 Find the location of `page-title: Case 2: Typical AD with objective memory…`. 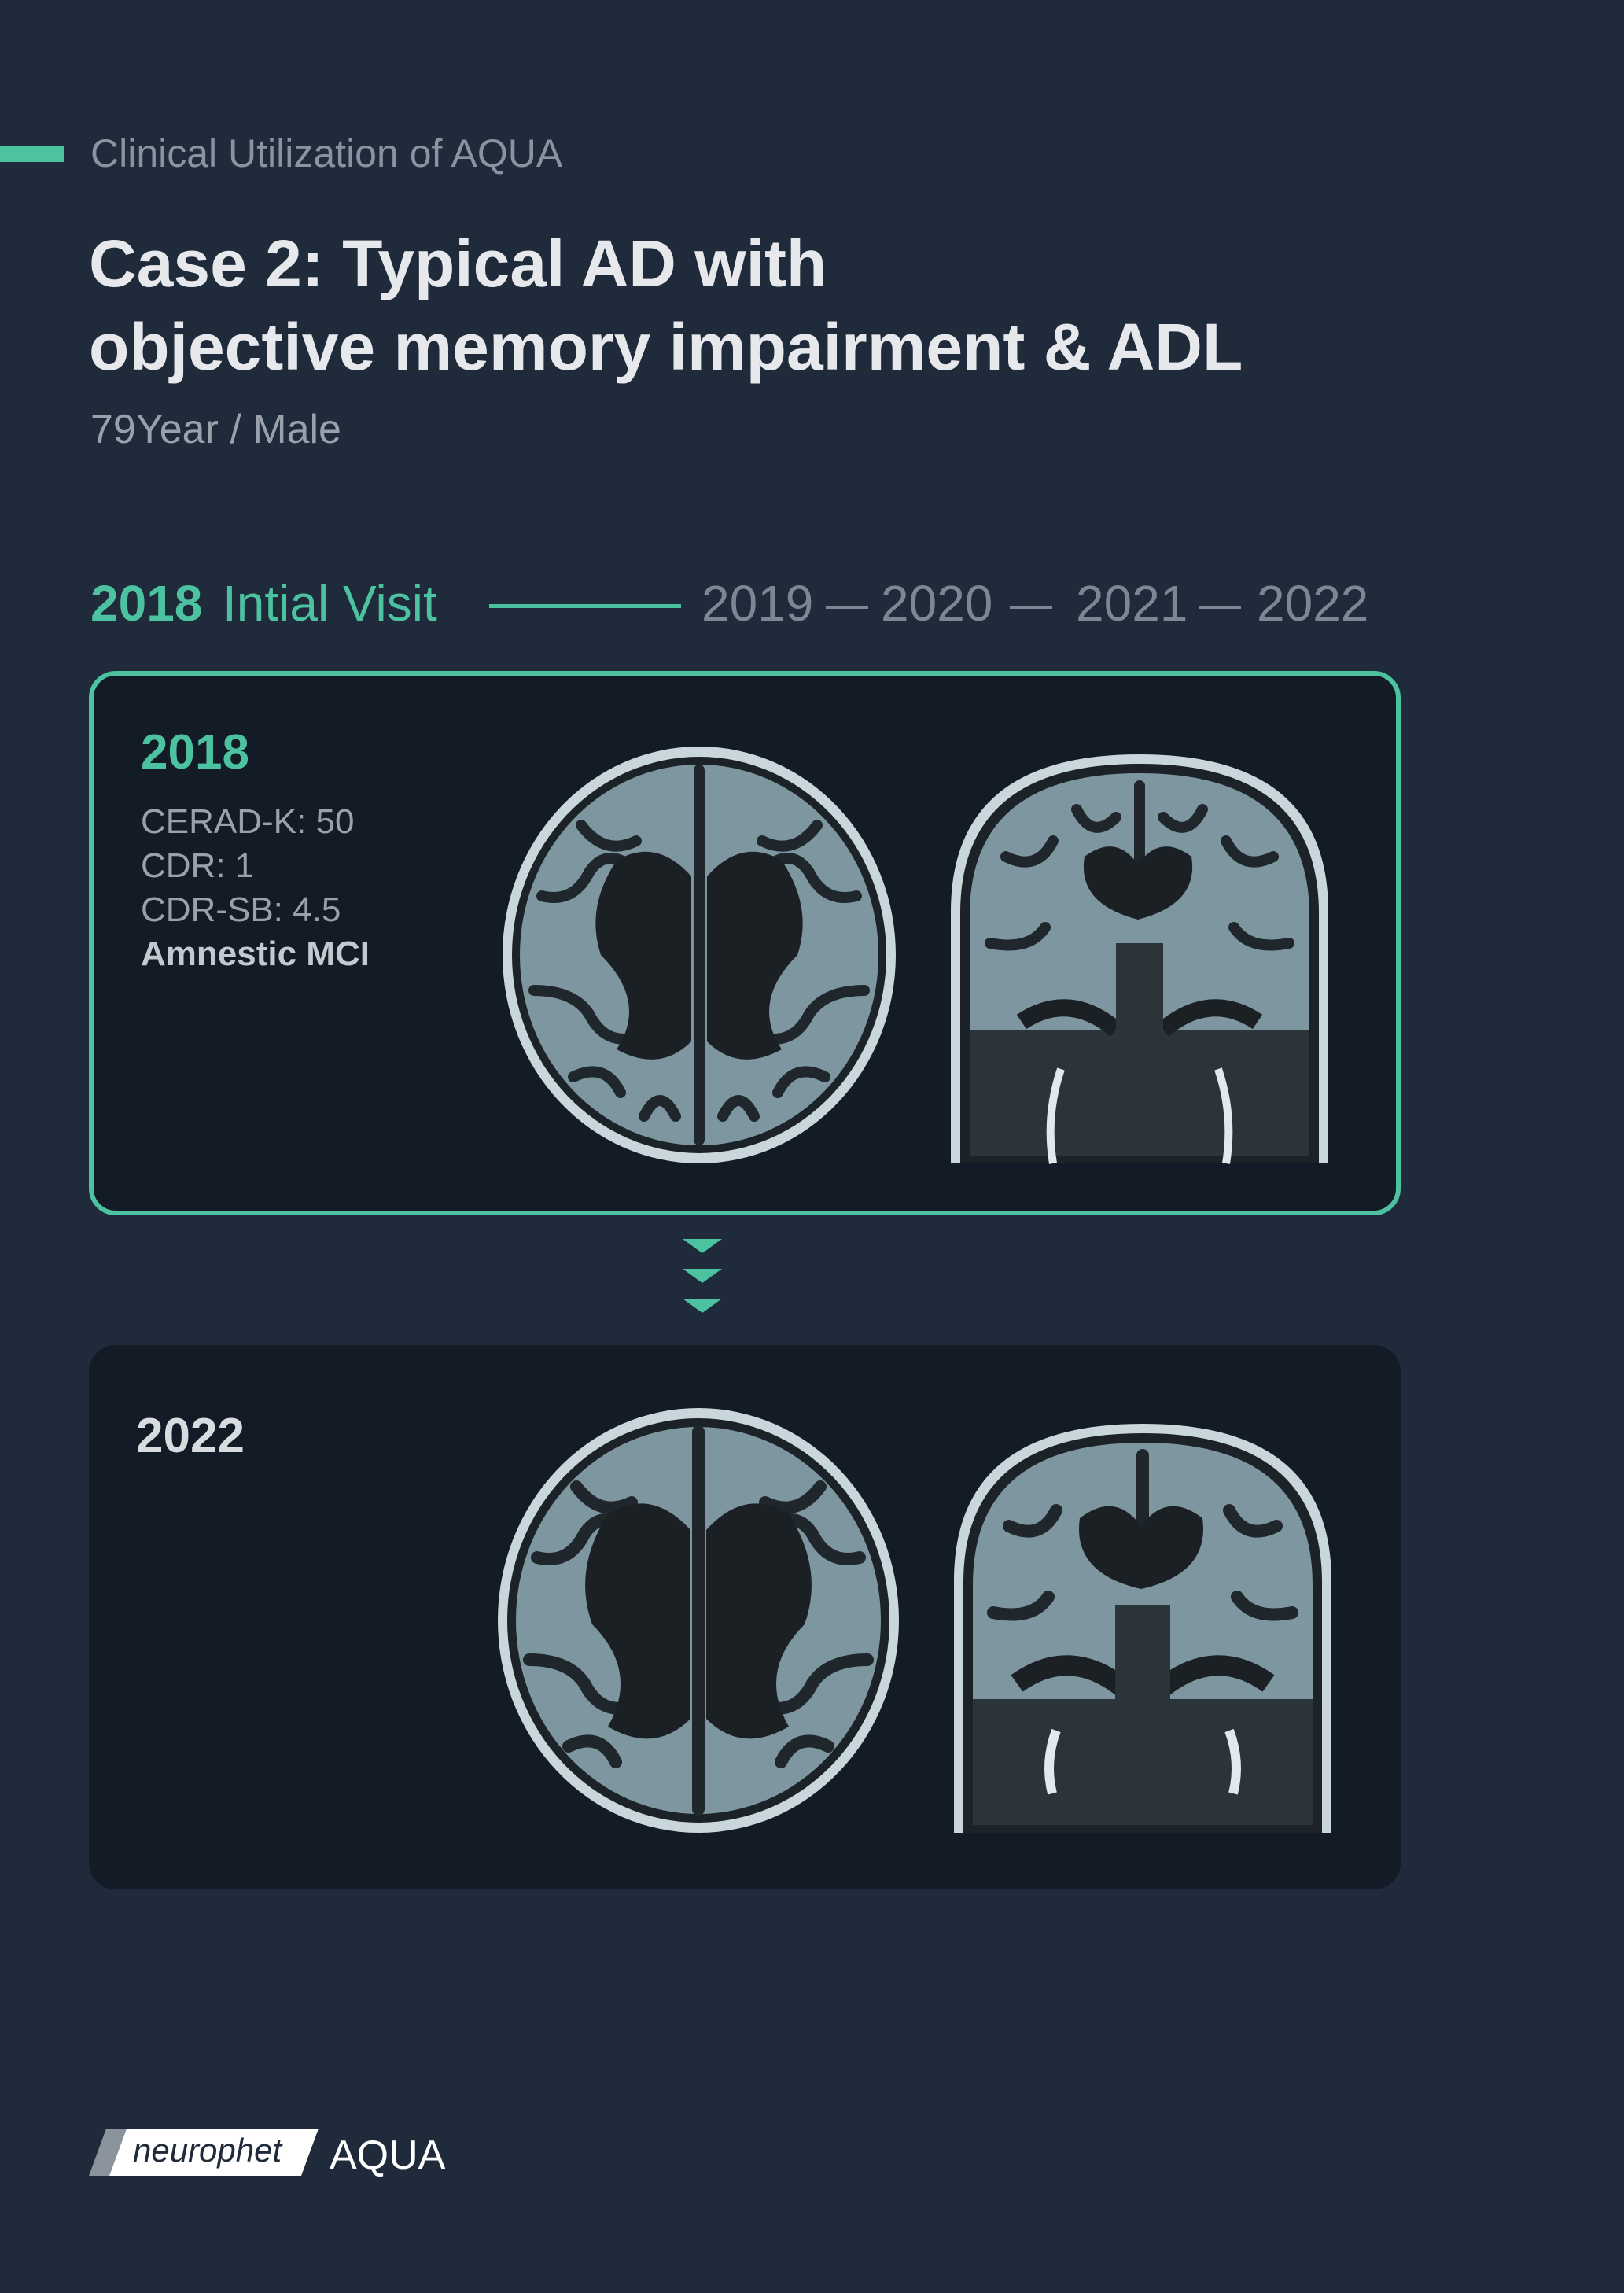

page-title: Case 2: Typical AD with objective memory… is located at coordinates (666, 305).